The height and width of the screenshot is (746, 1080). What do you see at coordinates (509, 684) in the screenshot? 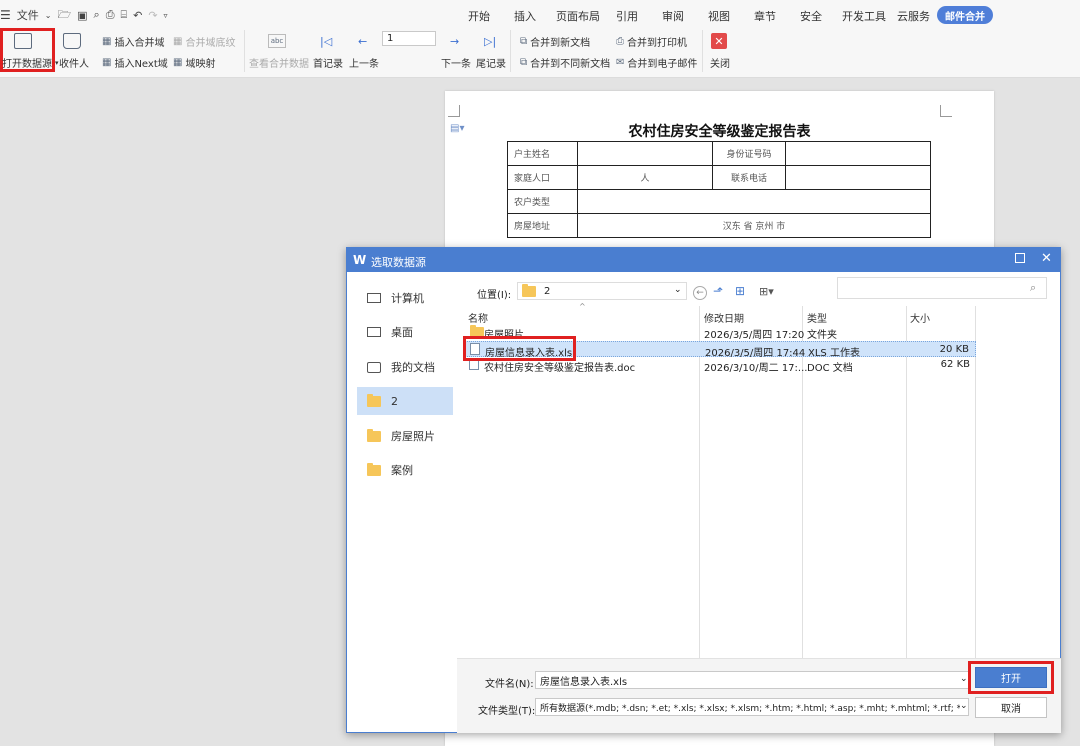
I see `filename-label: 文件名(N):` at bounding box center [509, 684].